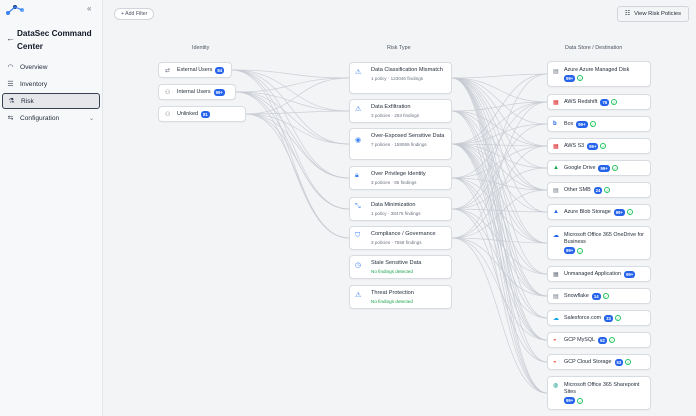 The width and height of the screenshot is (696, 416). What do you see at coordinates (391, 107) in the screenshot?
I see `risk-title: Data Exfiltration` at bounding box center [391, 107].